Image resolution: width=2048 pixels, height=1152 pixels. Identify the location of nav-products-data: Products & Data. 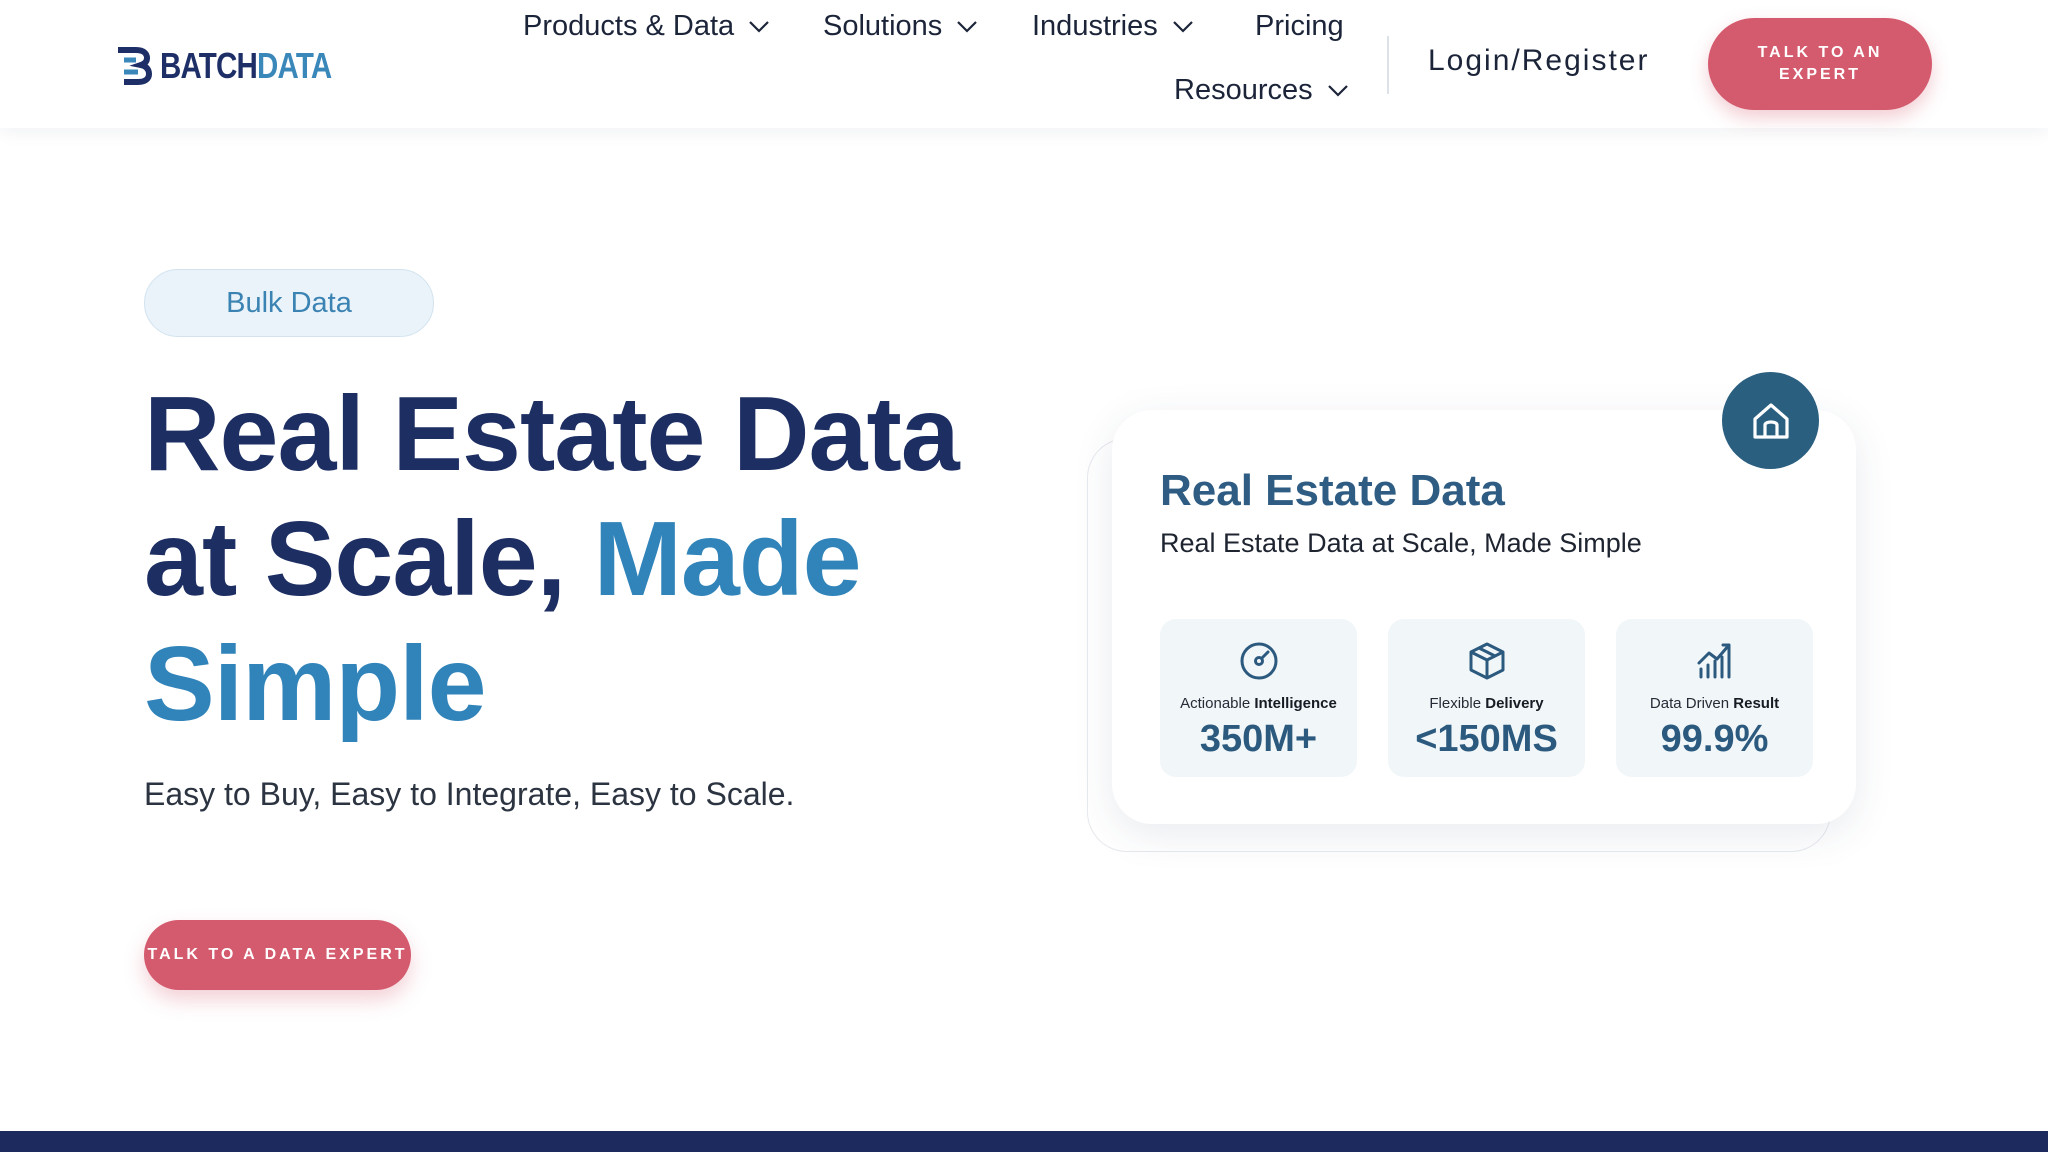
(646, 26).